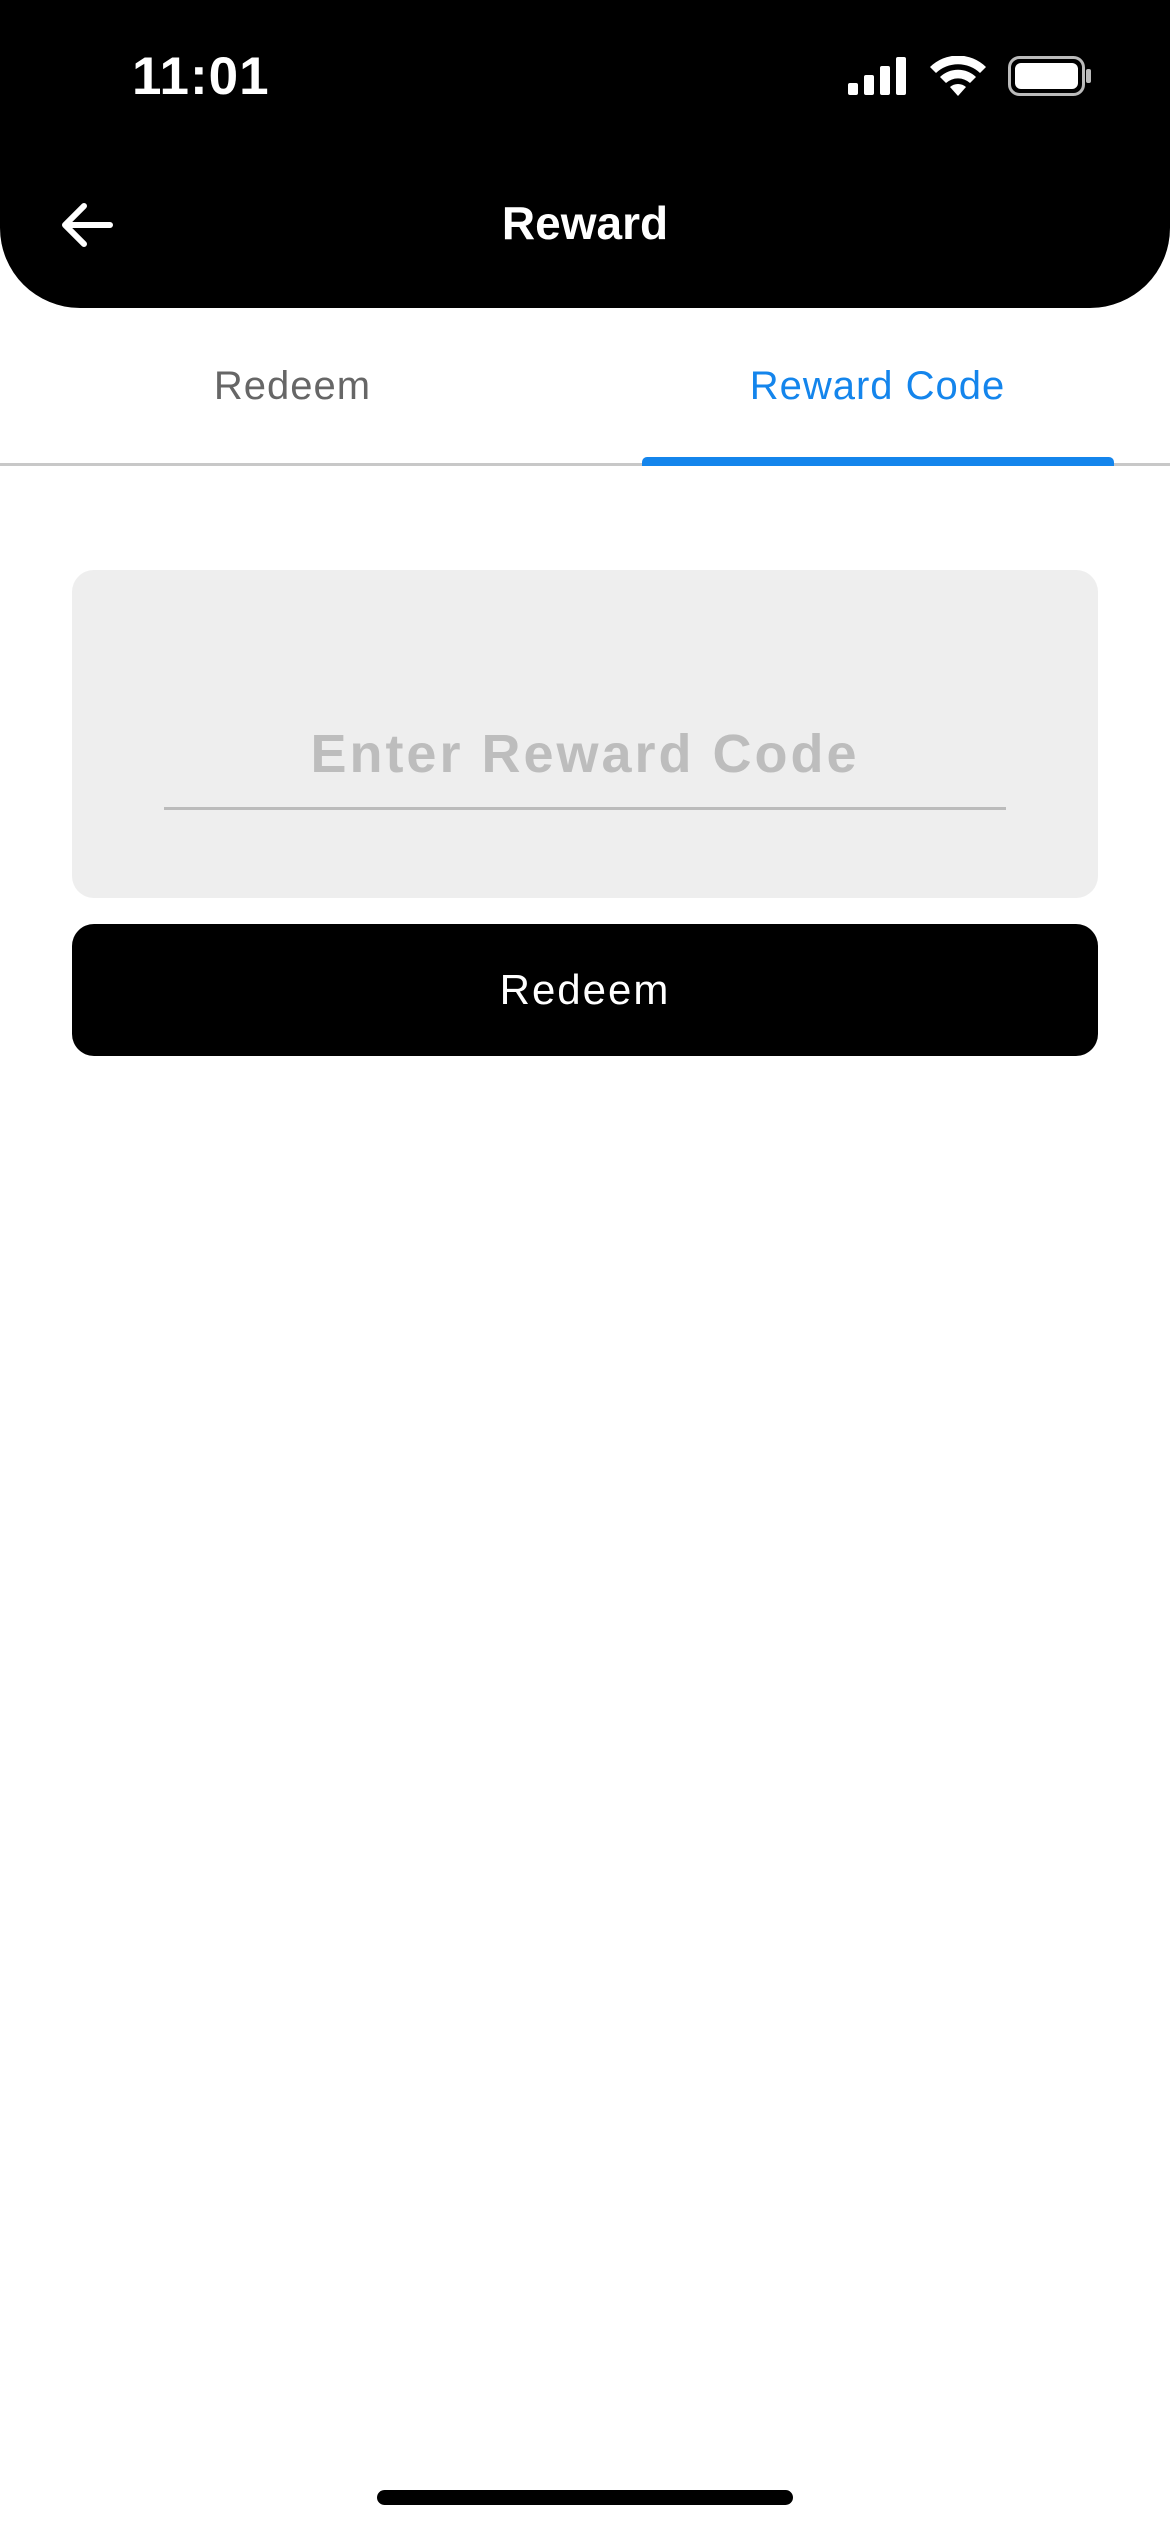  Describe the element at coordinates (585, 2497) in the screenshot. I see `home-indicator` at that location.